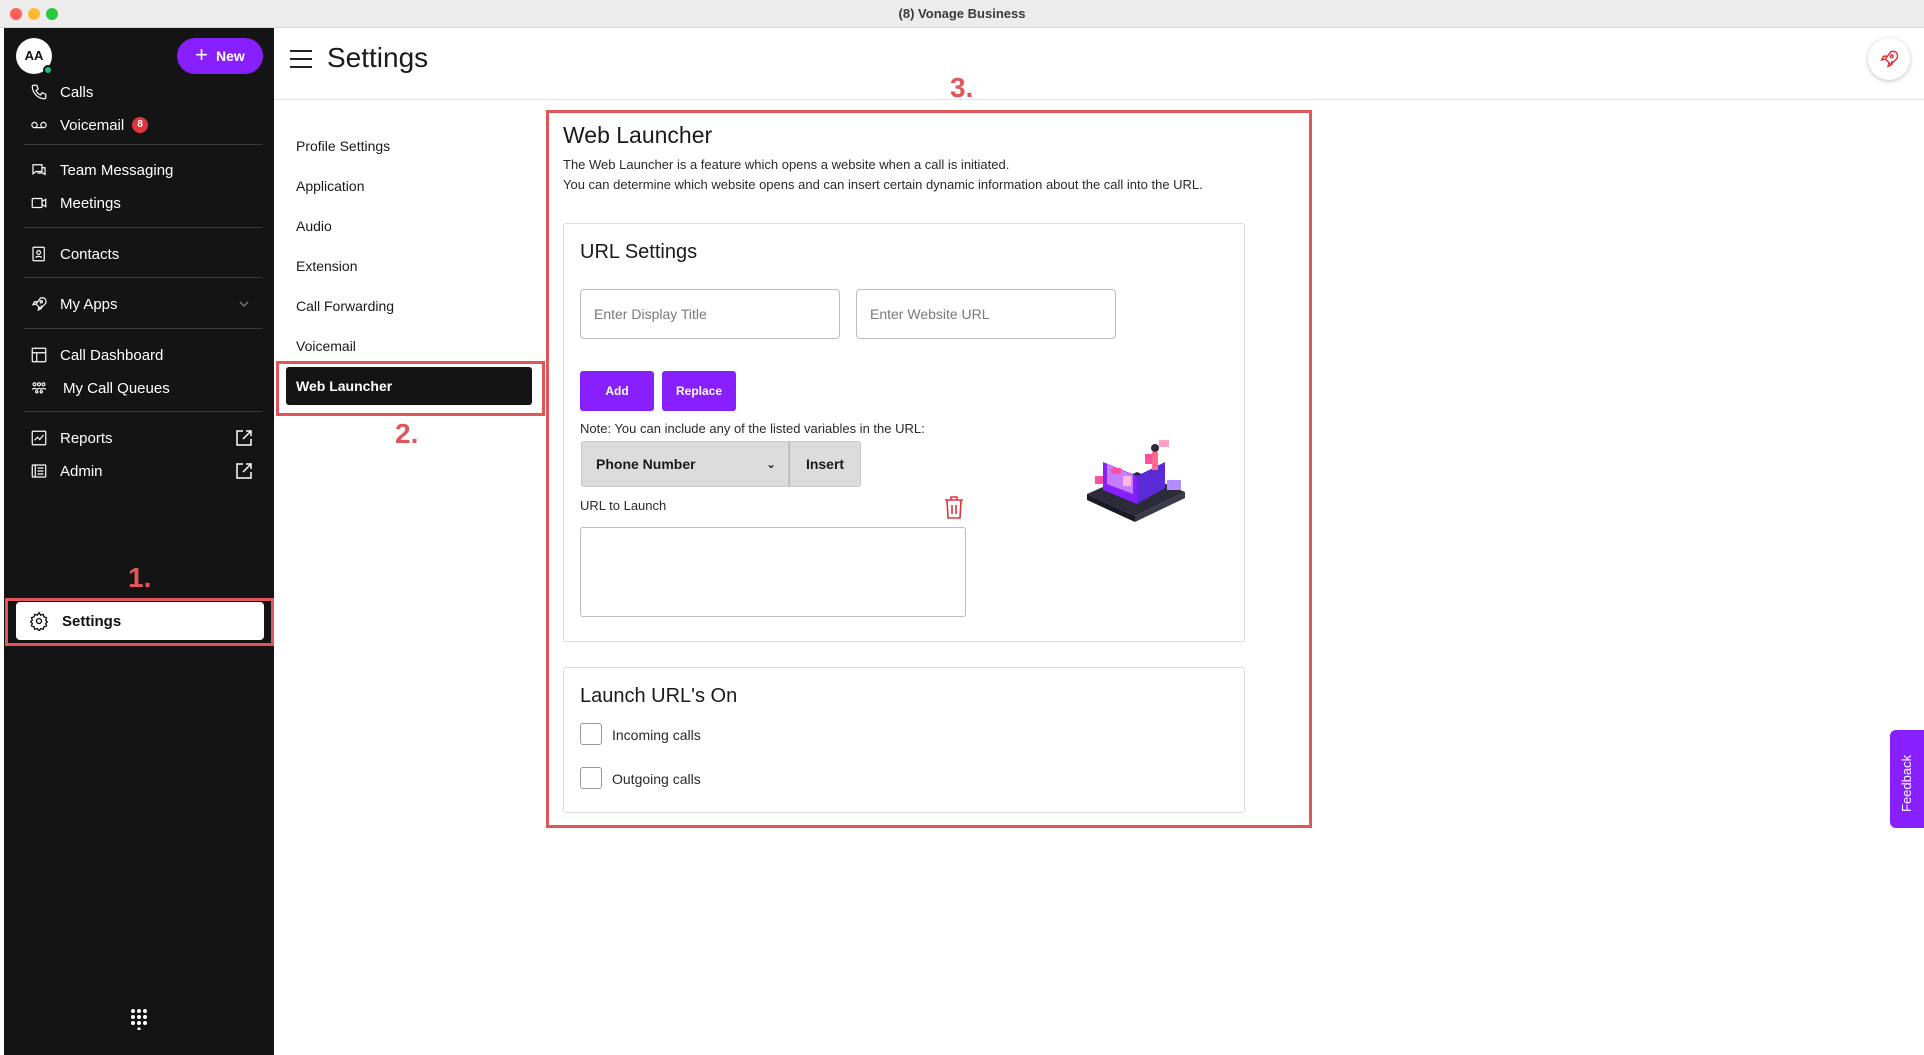 The width and height of the screenshot is (1924, 1055). I want to click on voicemail-count-badge: 8, so click(140, 125).